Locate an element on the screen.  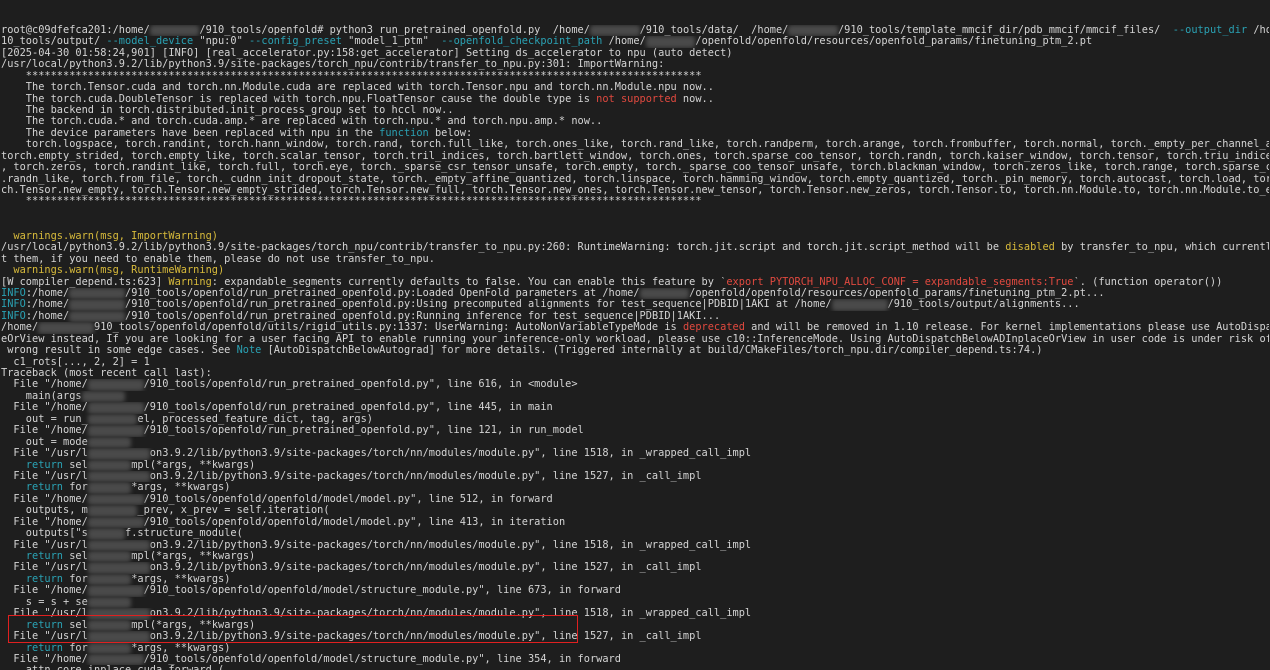
terminal-text: s = s + se is located at coordinates (44, 602).